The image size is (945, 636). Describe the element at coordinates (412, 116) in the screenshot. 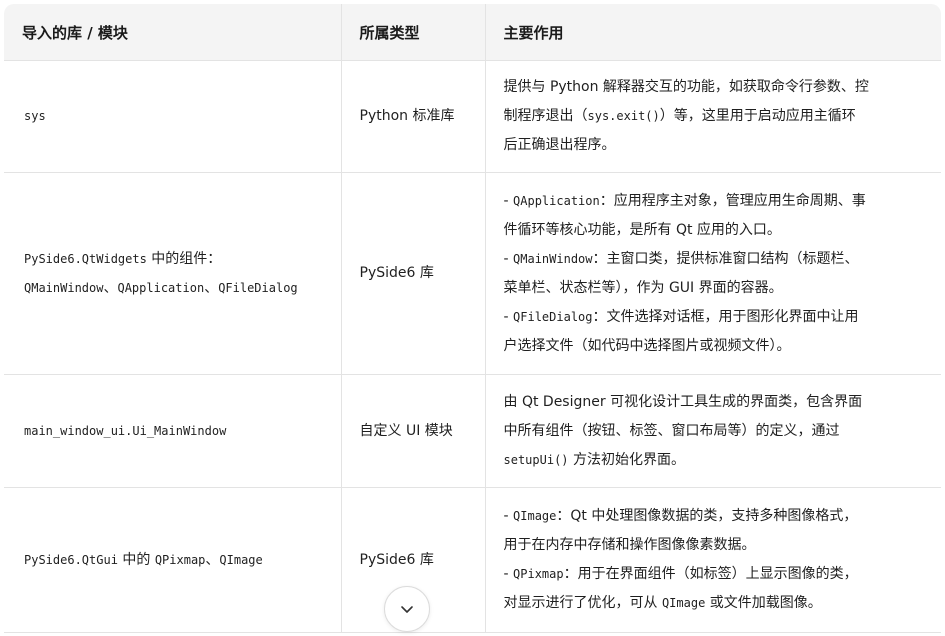

I see `cell-type: Python 标准库` at that location.